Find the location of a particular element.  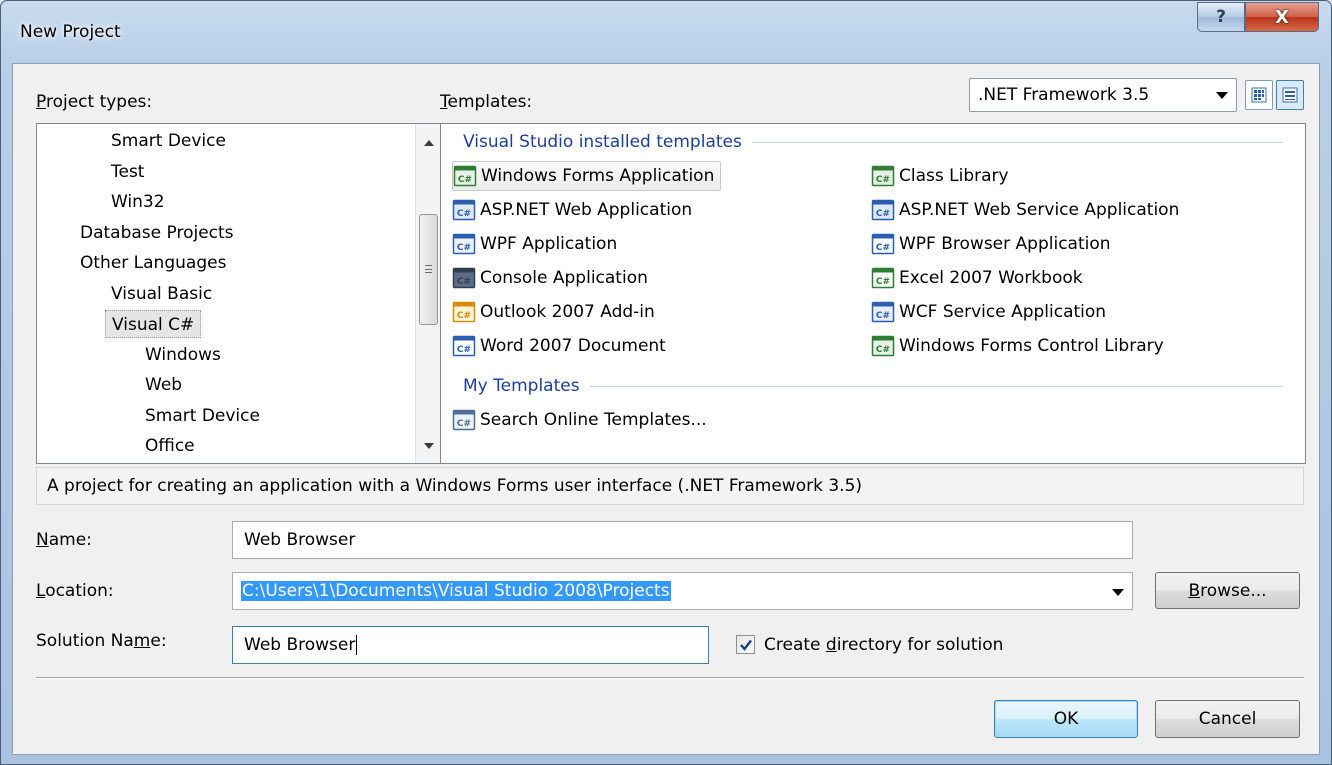

template-item-label: WPF Browser Application is located at coordinates (1005, 244).